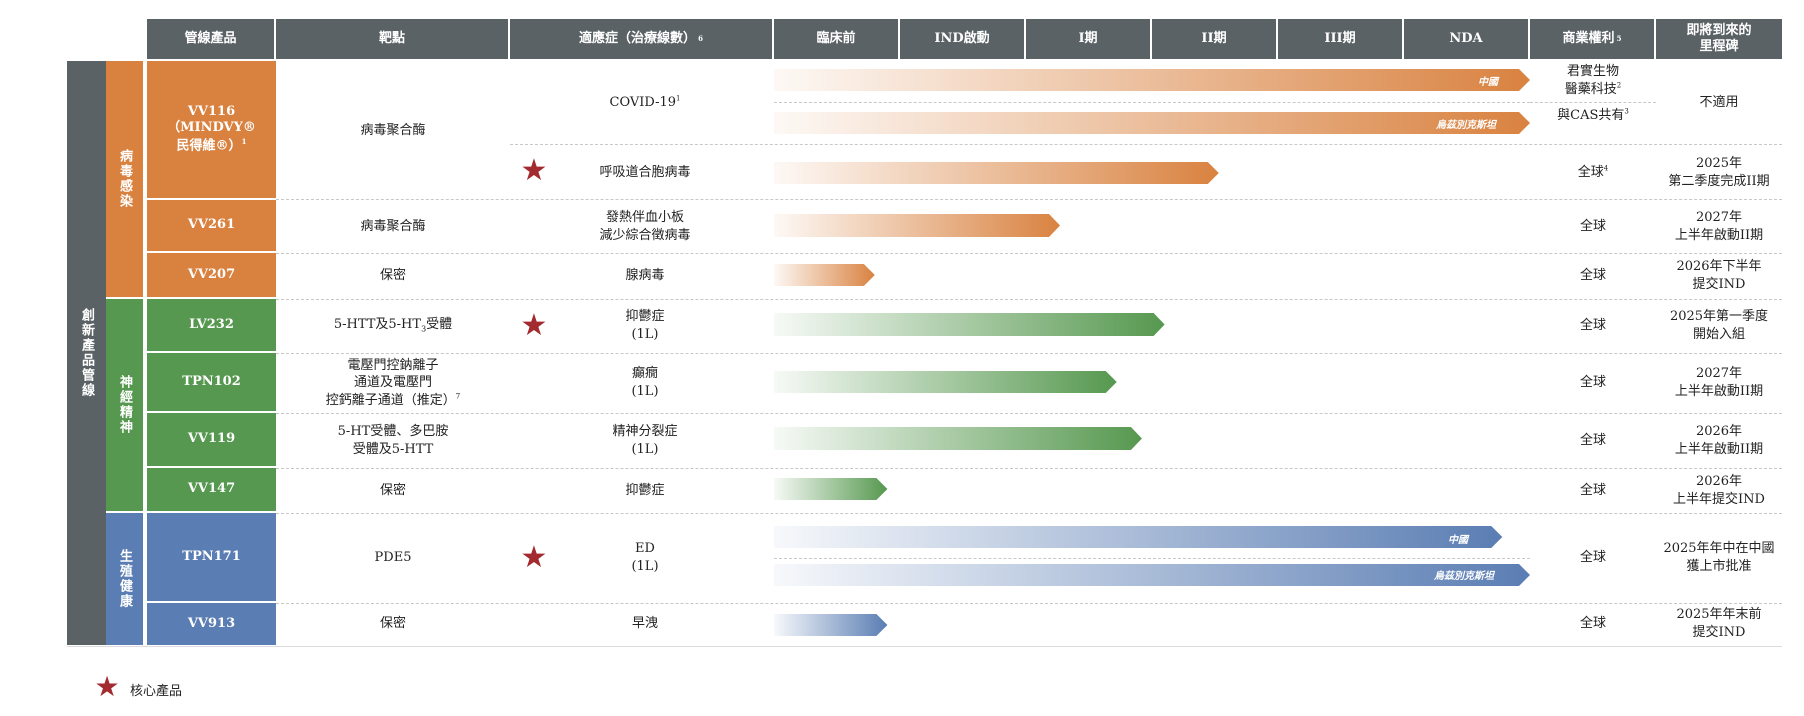  I want to click on target-vv147: 保密, so click(392, 490).